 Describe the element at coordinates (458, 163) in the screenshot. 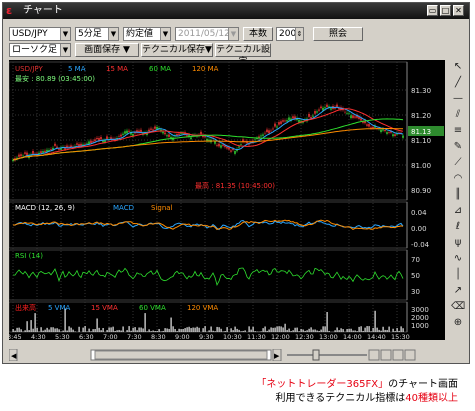

I see `fan-icon: ⟋` at that location.